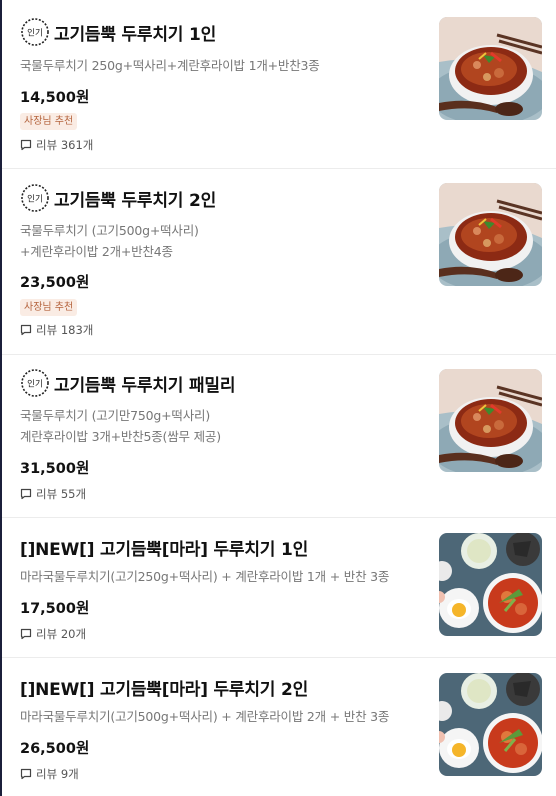 Image resolution: width=556 pixels, height=796 pixels. I want to click on menu-item-price: 23,500원, so click(55, 283).